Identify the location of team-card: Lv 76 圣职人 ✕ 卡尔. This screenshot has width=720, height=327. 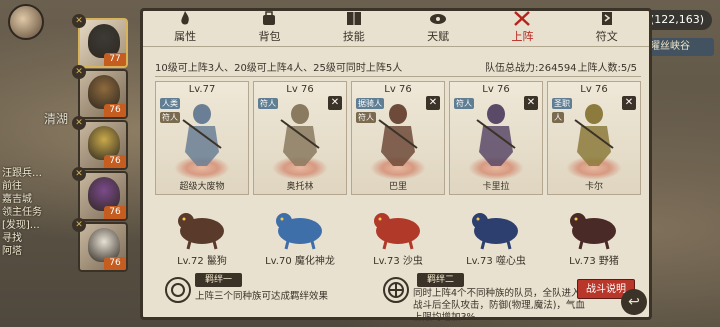
(594, 138).